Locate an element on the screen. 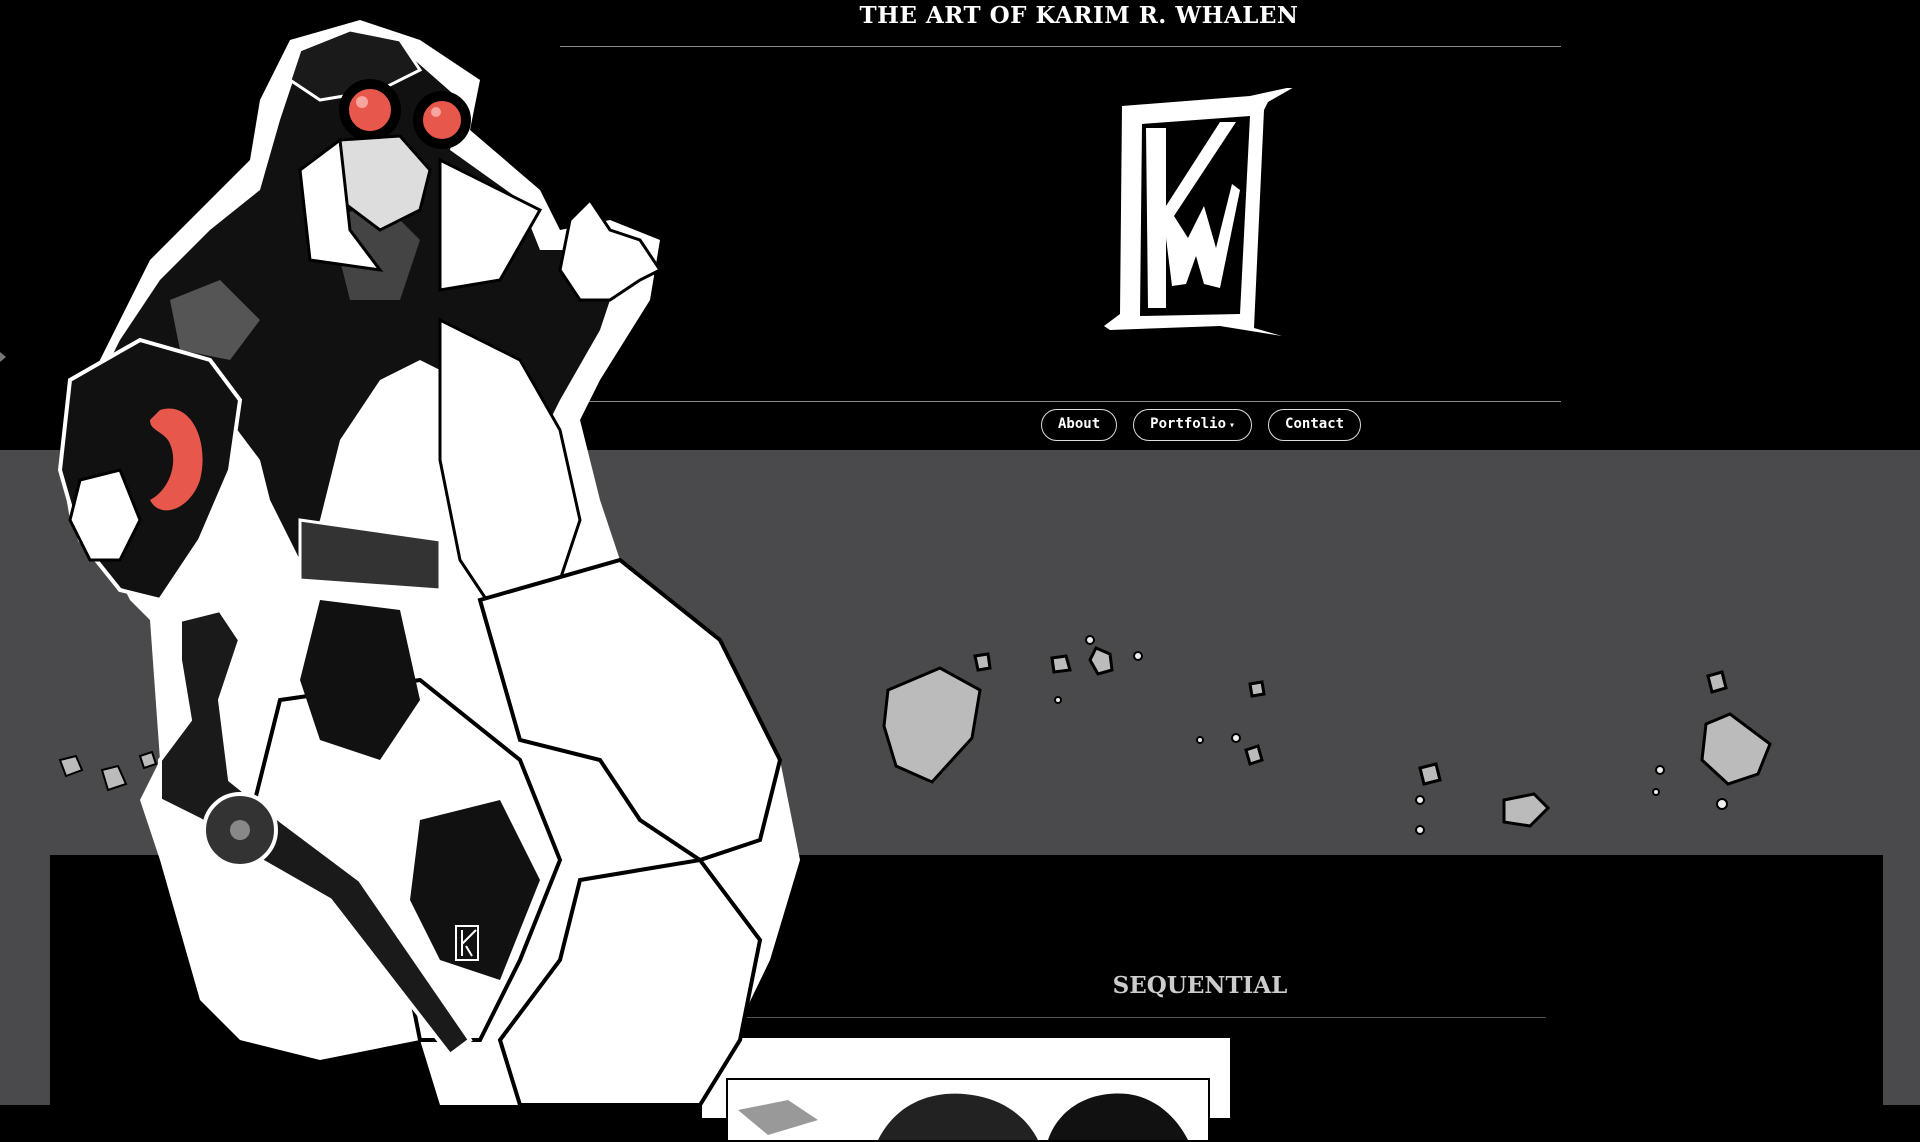 This screenshot has height=1142, width=1920. kw-logo is located at coordinates (1200, 215).